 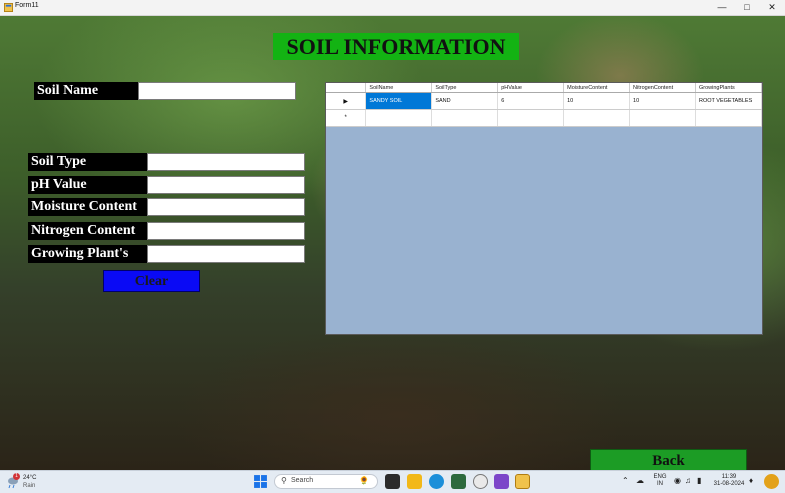 What do you see at coordinates (396, 46) in the screenshot?
I see `page-title: SOIL INFORMATION` at bounding box center [396, 46].